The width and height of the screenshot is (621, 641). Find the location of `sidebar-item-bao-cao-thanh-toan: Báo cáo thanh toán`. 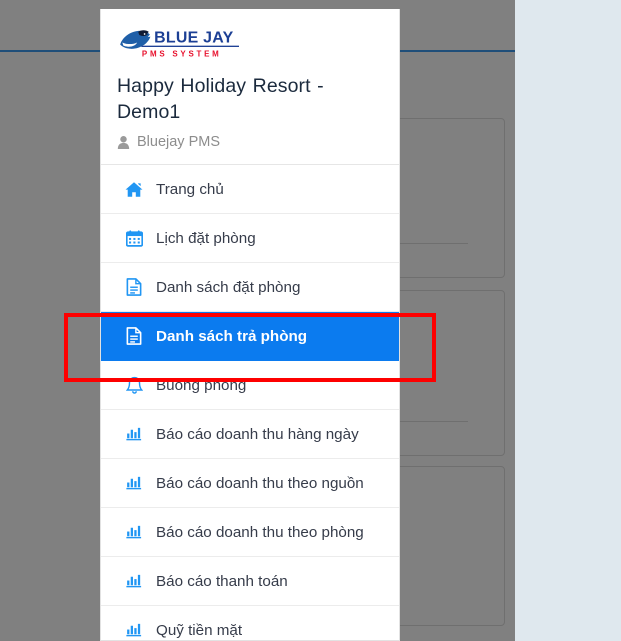

sidebar-item-bao-cao-thanh-toan: Báo cáo thanh toán is located at coordinates (250, 581).